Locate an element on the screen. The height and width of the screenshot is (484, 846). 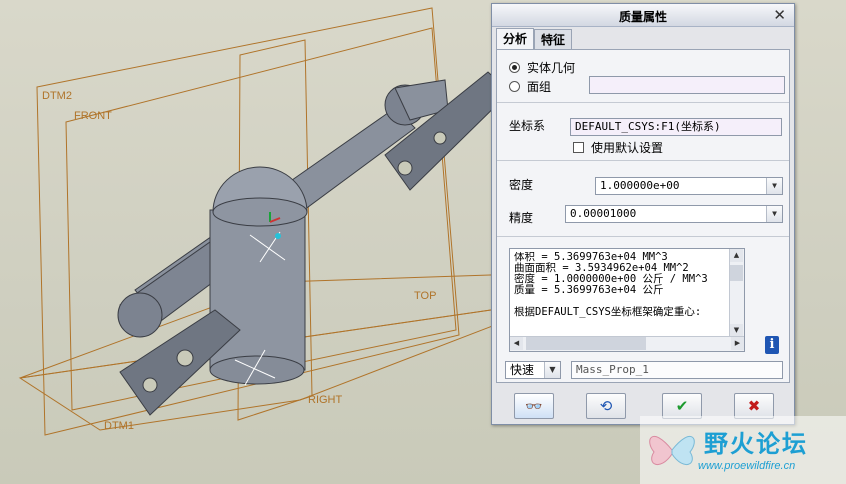
dialog-titlebar: 质量属性 ✕ is located at coordinates (643, 15).